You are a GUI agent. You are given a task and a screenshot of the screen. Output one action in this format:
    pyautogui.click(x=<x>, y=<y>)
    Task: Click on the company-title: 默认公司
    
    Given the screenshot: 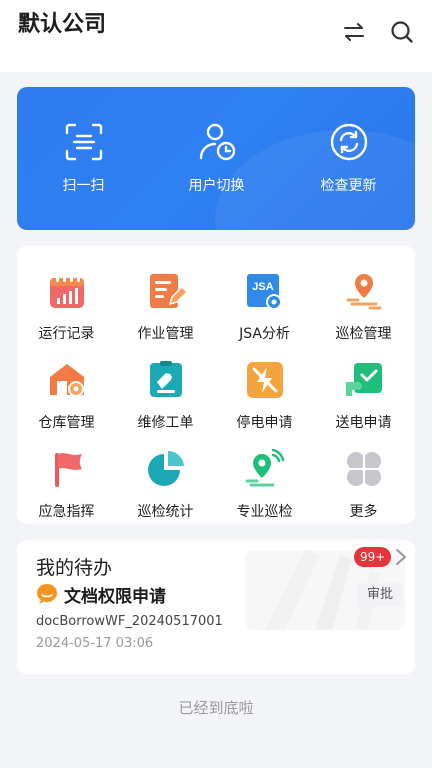 What is the action you would take?
    pyautogui.click(x=62, y=22)
    